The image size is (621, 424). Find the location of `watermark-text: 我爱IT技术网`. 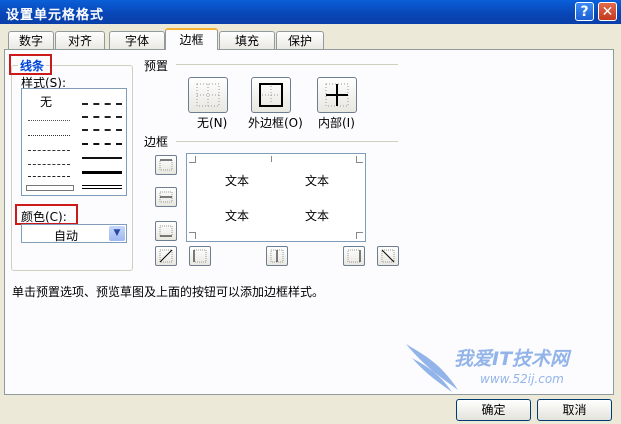

watermark-text: 我爱IT技术网 is located at coordinates (512, 359).